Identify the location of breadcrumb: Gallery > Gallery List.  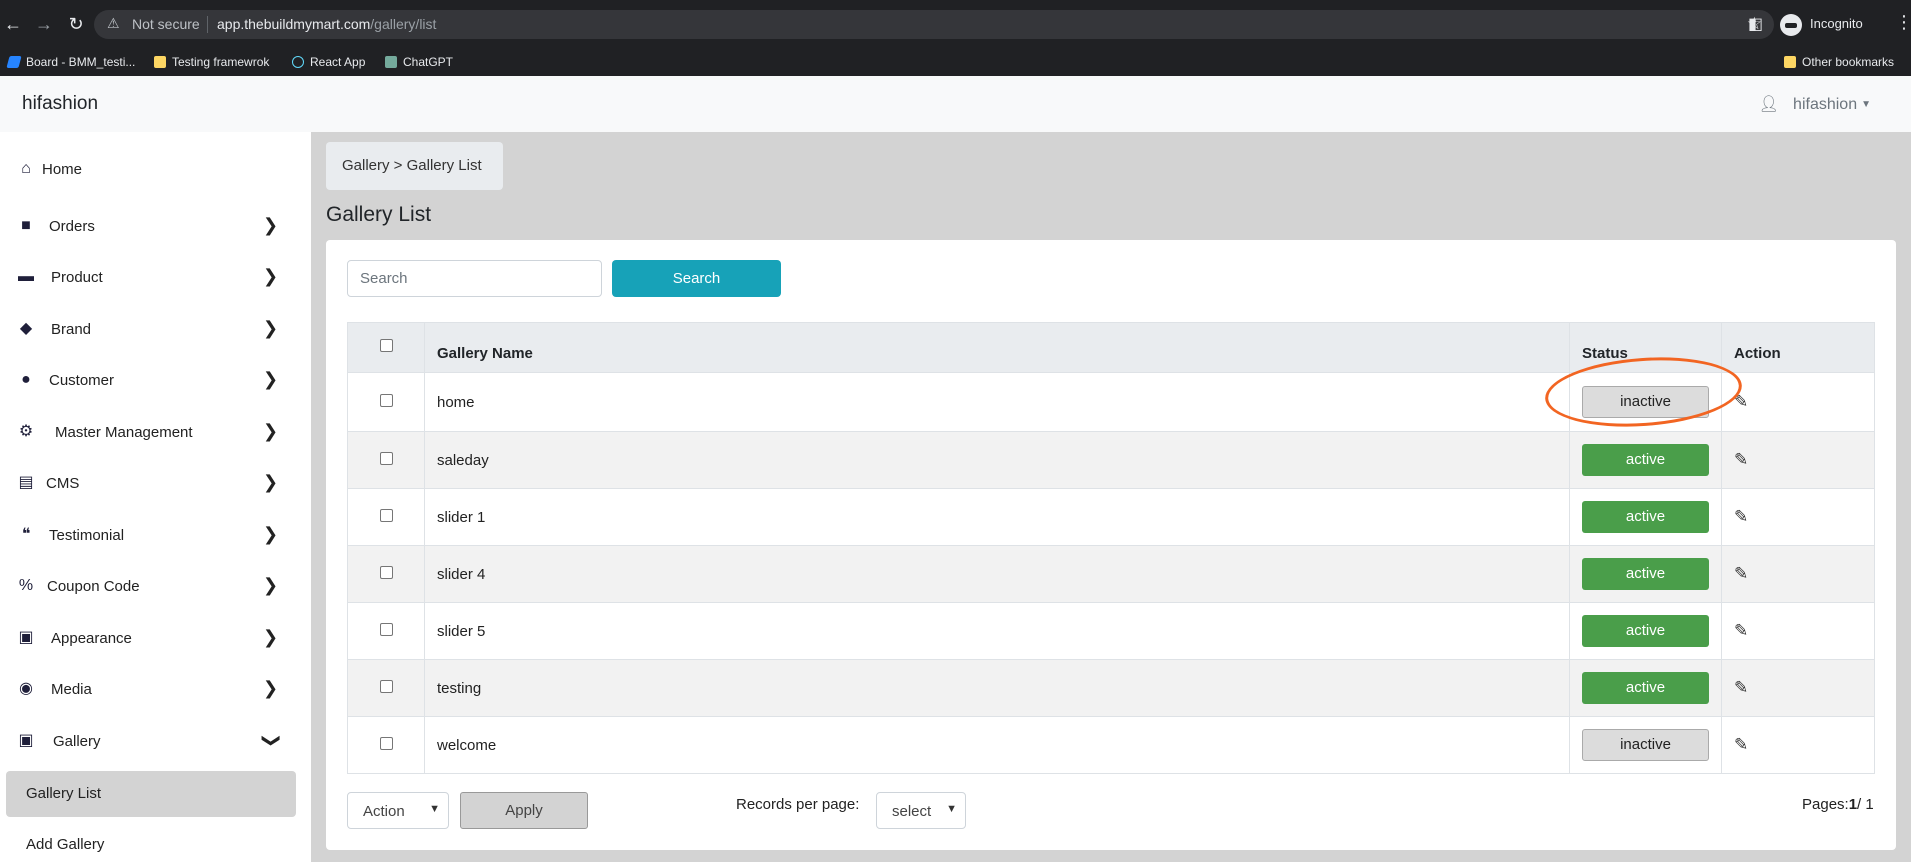
(414, 166).